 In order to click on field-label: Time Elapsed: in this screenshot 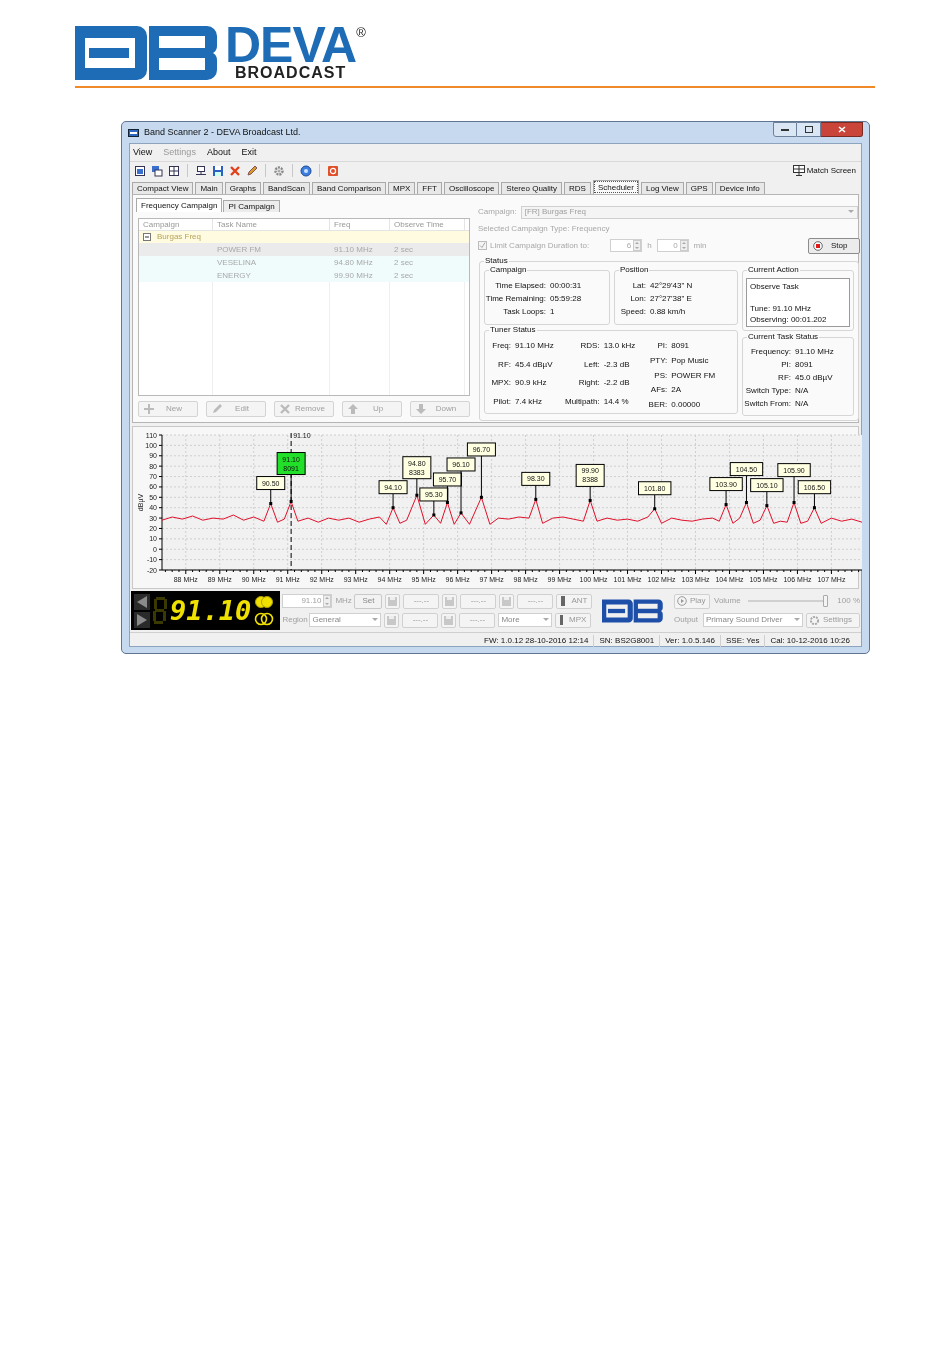, I will do `click(520, 286)`.